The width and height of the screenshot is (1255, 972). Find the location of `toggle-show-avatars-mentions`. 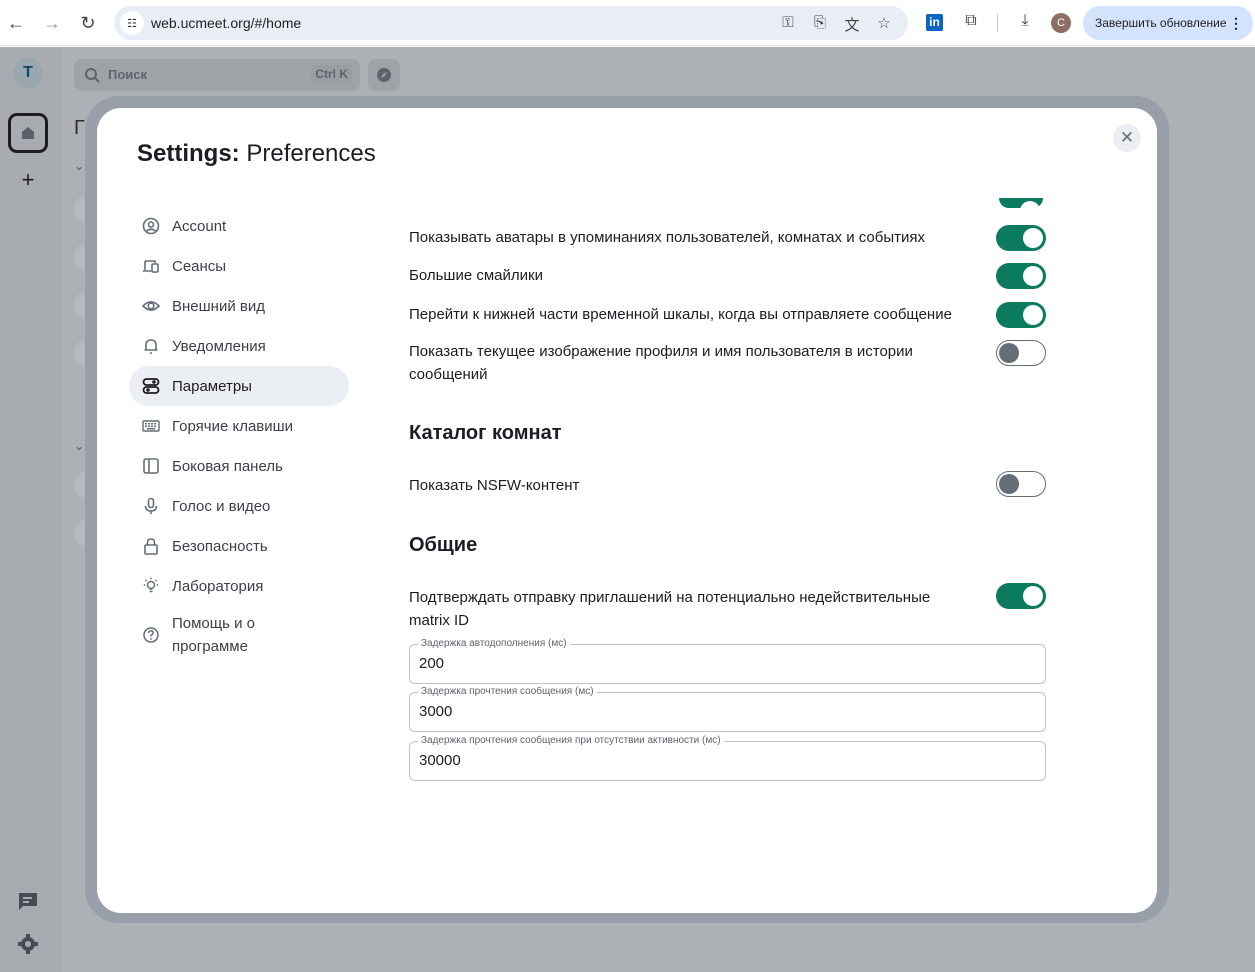

toggle-show-avatars-mentions is located at coordinates (1021, 238).